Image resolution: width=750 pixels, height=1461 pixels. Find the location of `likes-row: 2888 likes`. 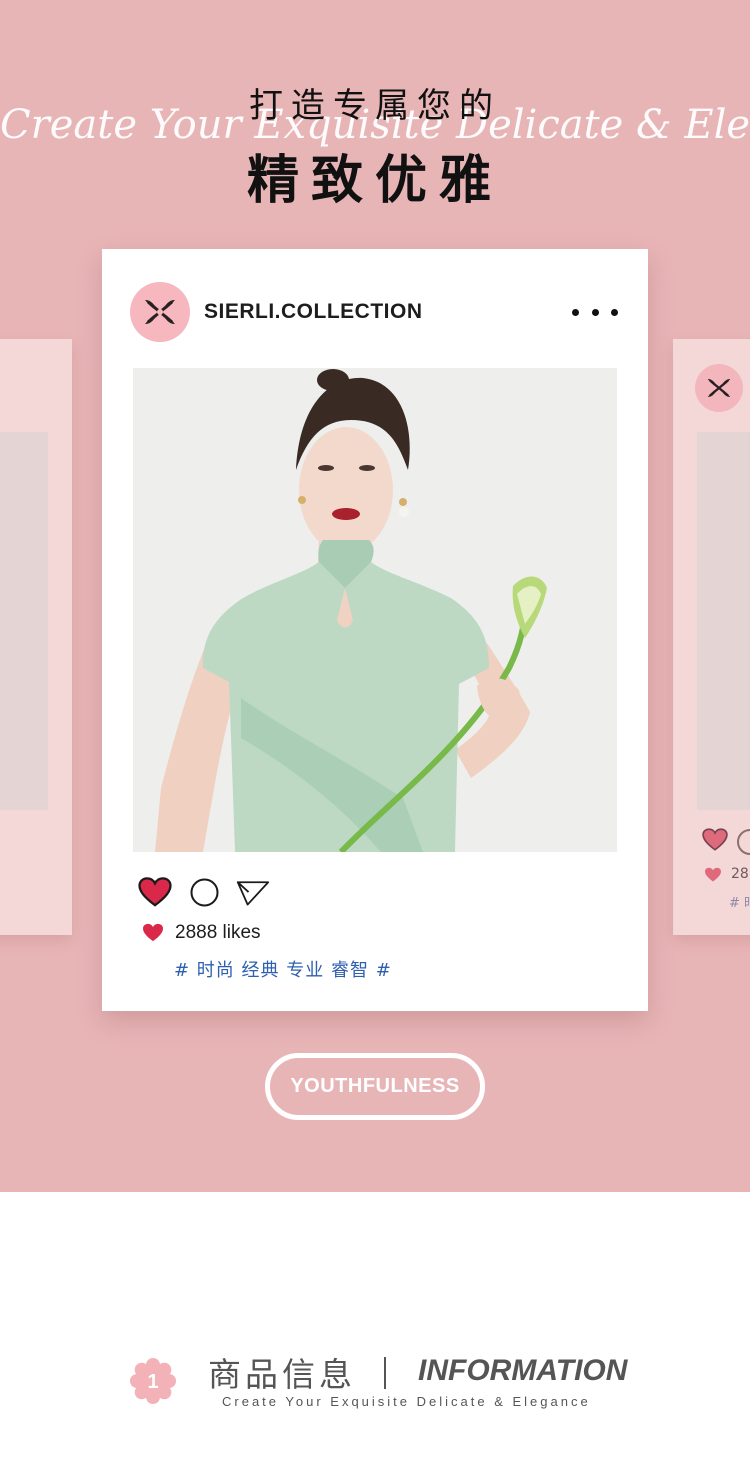

likes-row: 2888 likes is located at coordinates (201, 933).